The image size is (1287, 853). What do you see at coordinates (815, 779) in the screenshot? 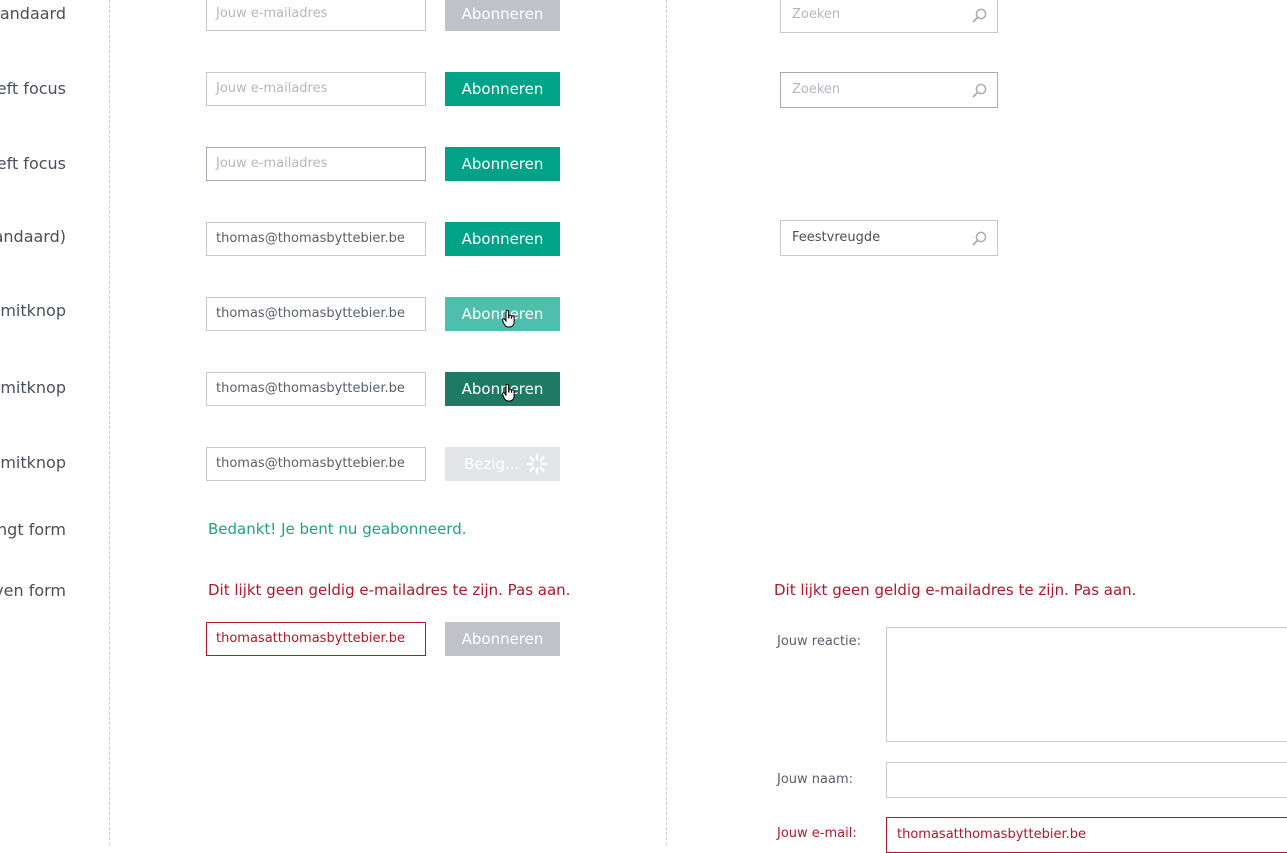
I see `name-label: Jouw naam:` at bounding box center [815, 779].